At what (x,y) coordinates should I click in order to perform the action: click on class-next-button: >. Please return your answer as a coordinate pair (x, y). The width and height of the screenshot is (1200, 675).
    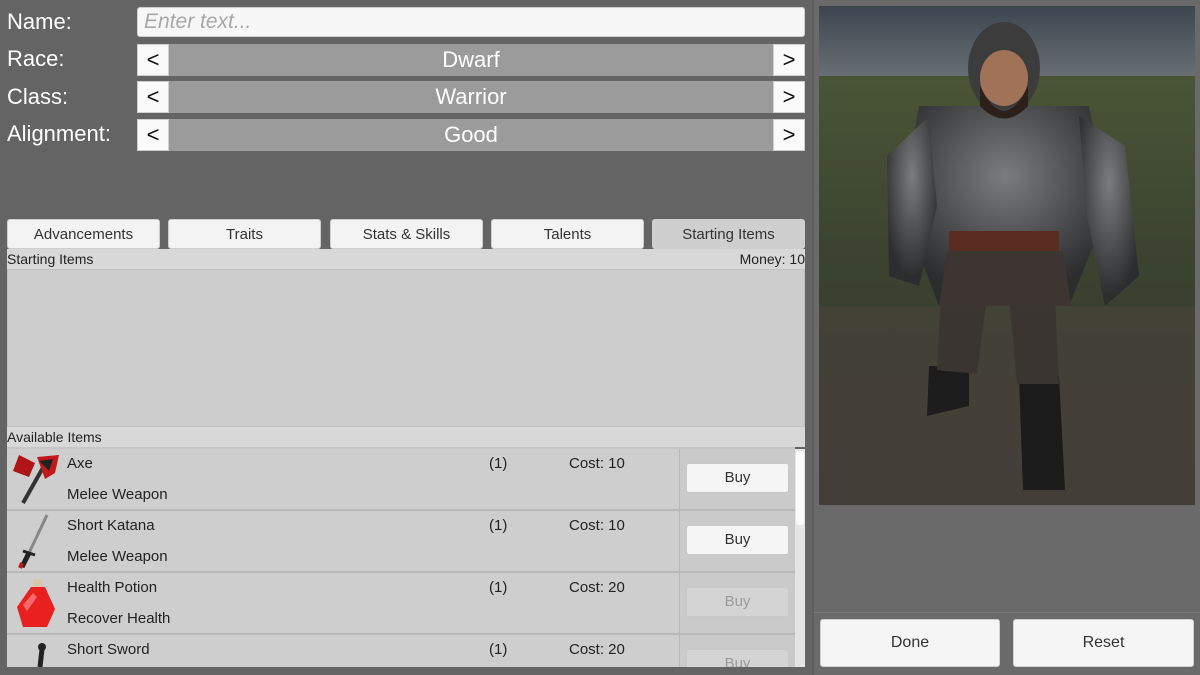
    Looking at the image, I should click on (789, 97).